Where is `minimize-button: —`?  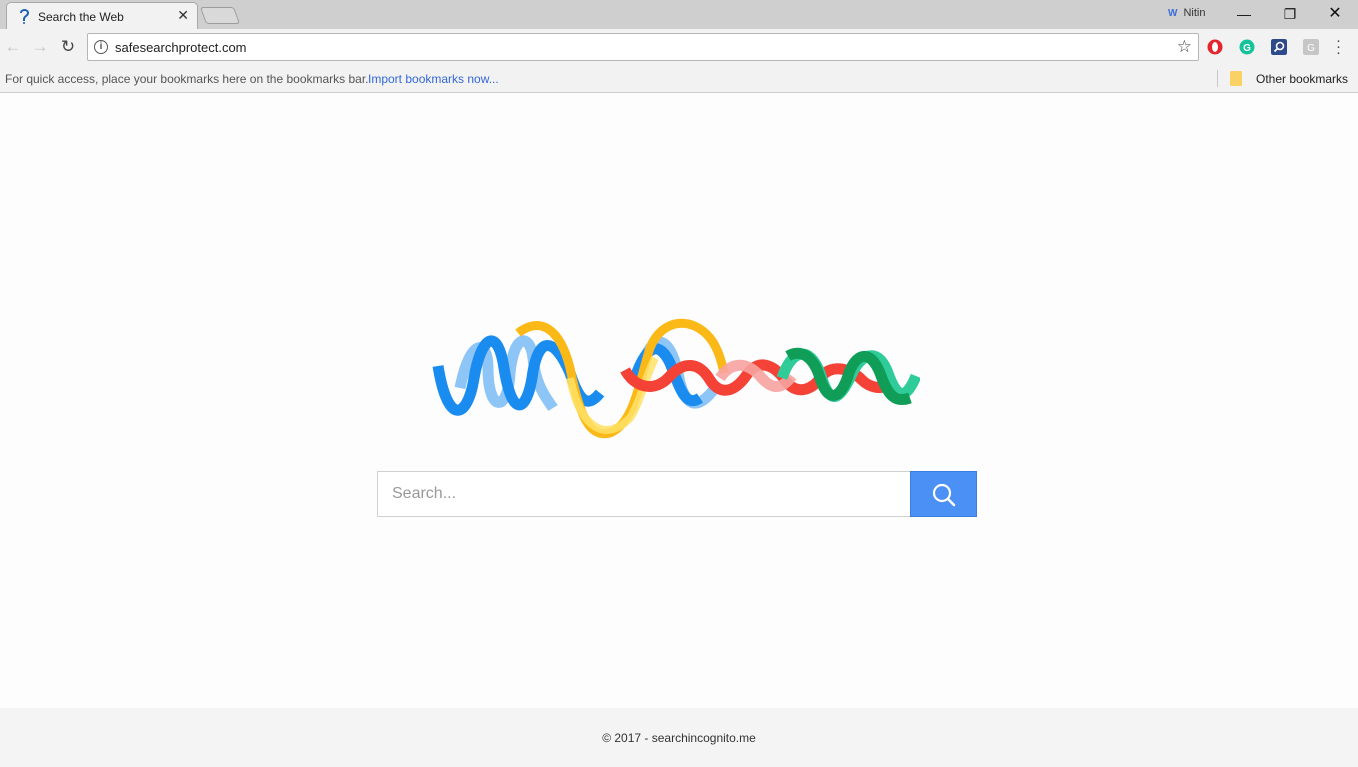 minimize-button: — is located at coordinates (1244, 14).